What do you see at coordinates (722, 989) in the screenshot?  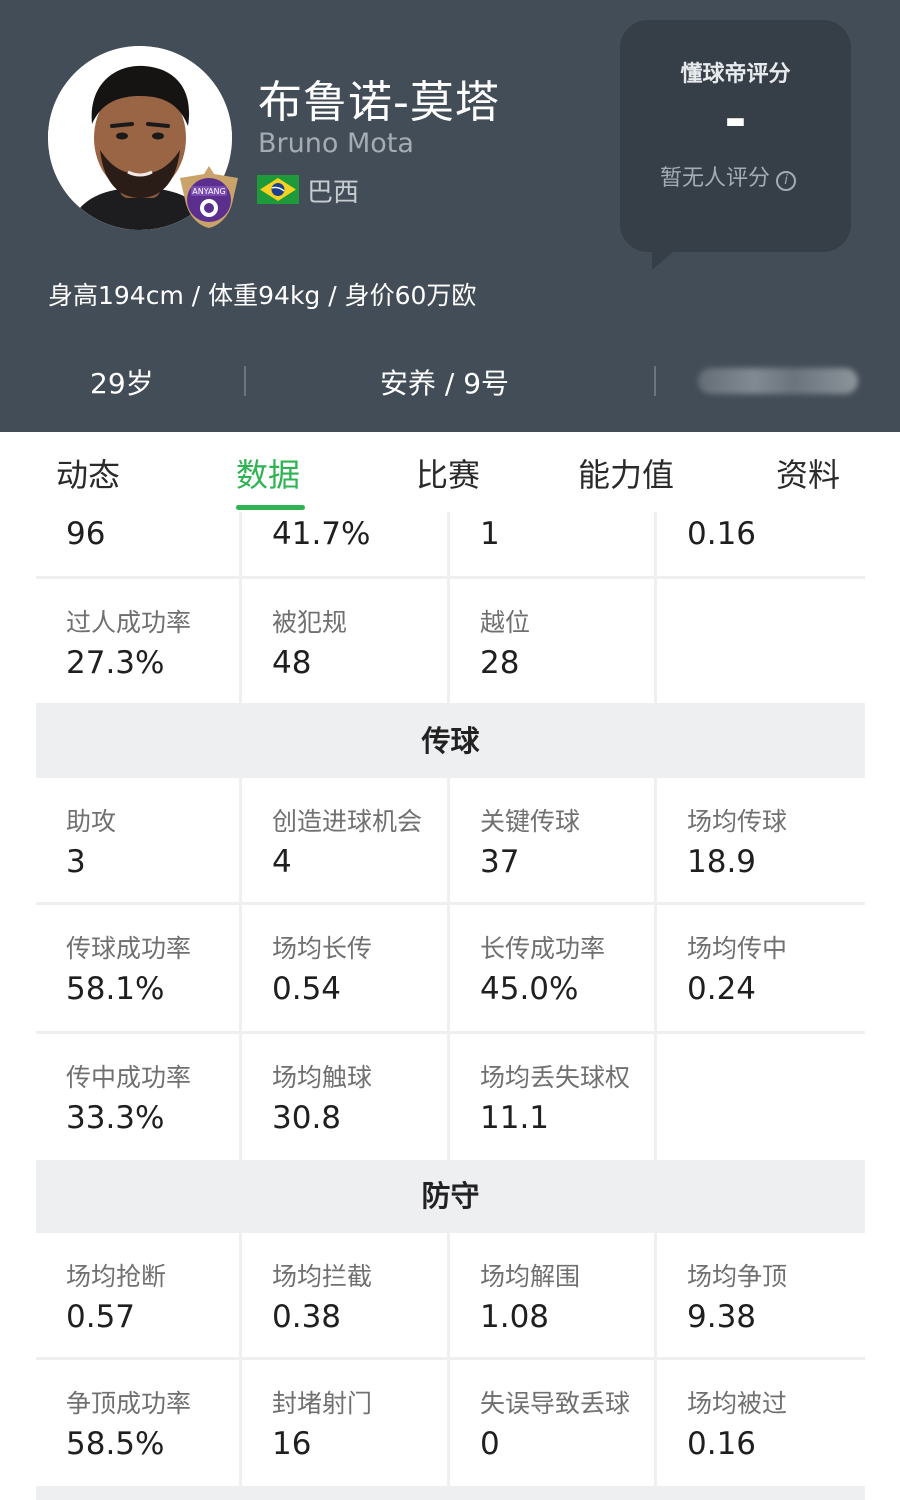 I see `stat-value: 0.24` at bounding box center [722, 989].